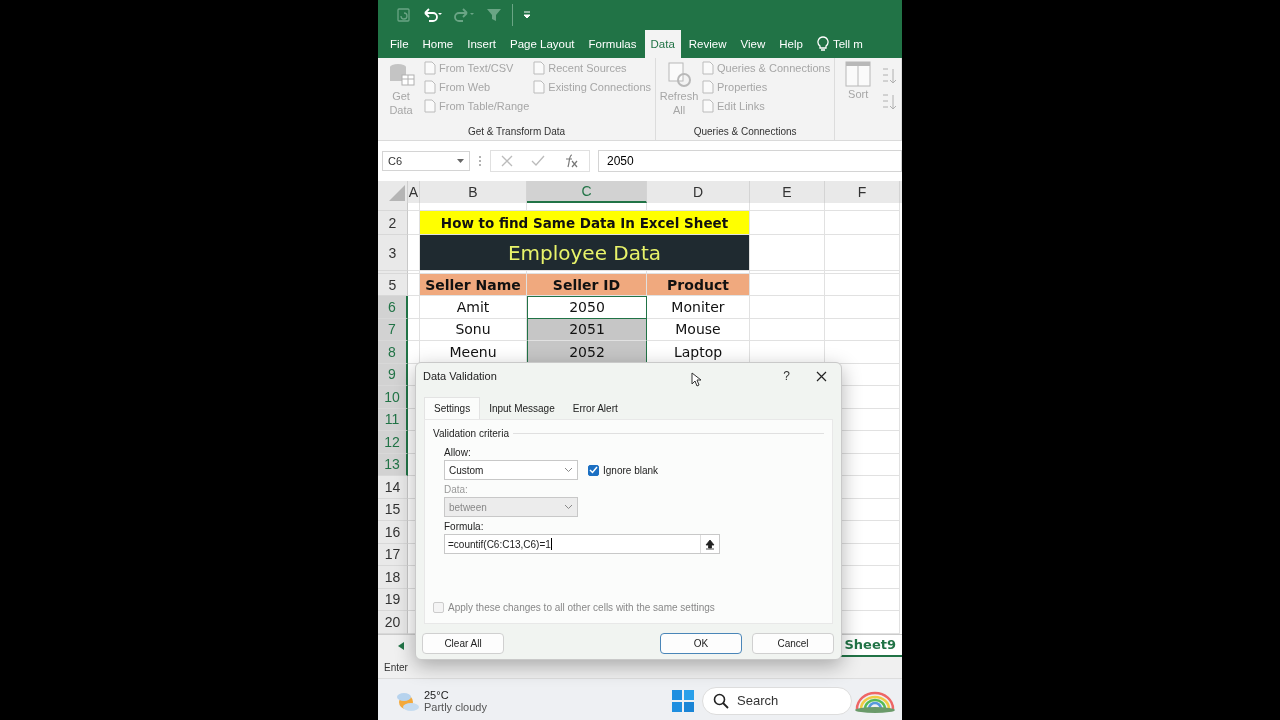 Image resolution: width=1280 pixels, height=720 pixels. Describe the element at coordinates (393, 223) in the screenshot. I see `row-header: 2` at that location.